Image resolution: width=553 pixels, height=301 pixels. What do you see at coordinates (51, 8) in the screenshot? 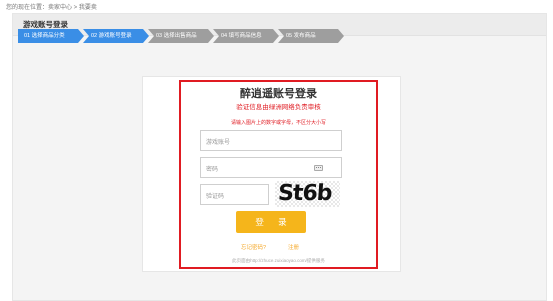
I see `breadcrumb: 您的现在位置：卖家中心 > 我要卖` at bounding box center [51, 8].